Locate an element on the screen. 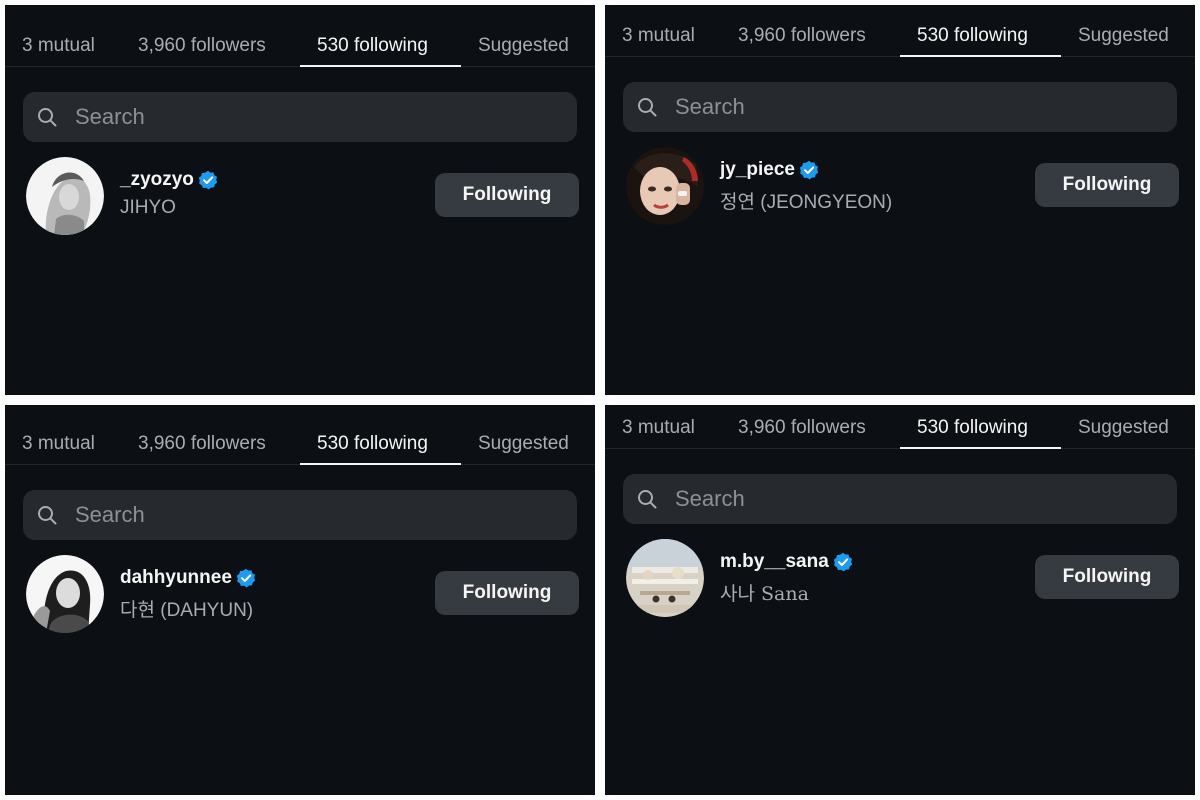 The width and height of the screenshot is (1200, 800). user-row: _zyozyo JIHYO Following is located at coordinates (300, 197).